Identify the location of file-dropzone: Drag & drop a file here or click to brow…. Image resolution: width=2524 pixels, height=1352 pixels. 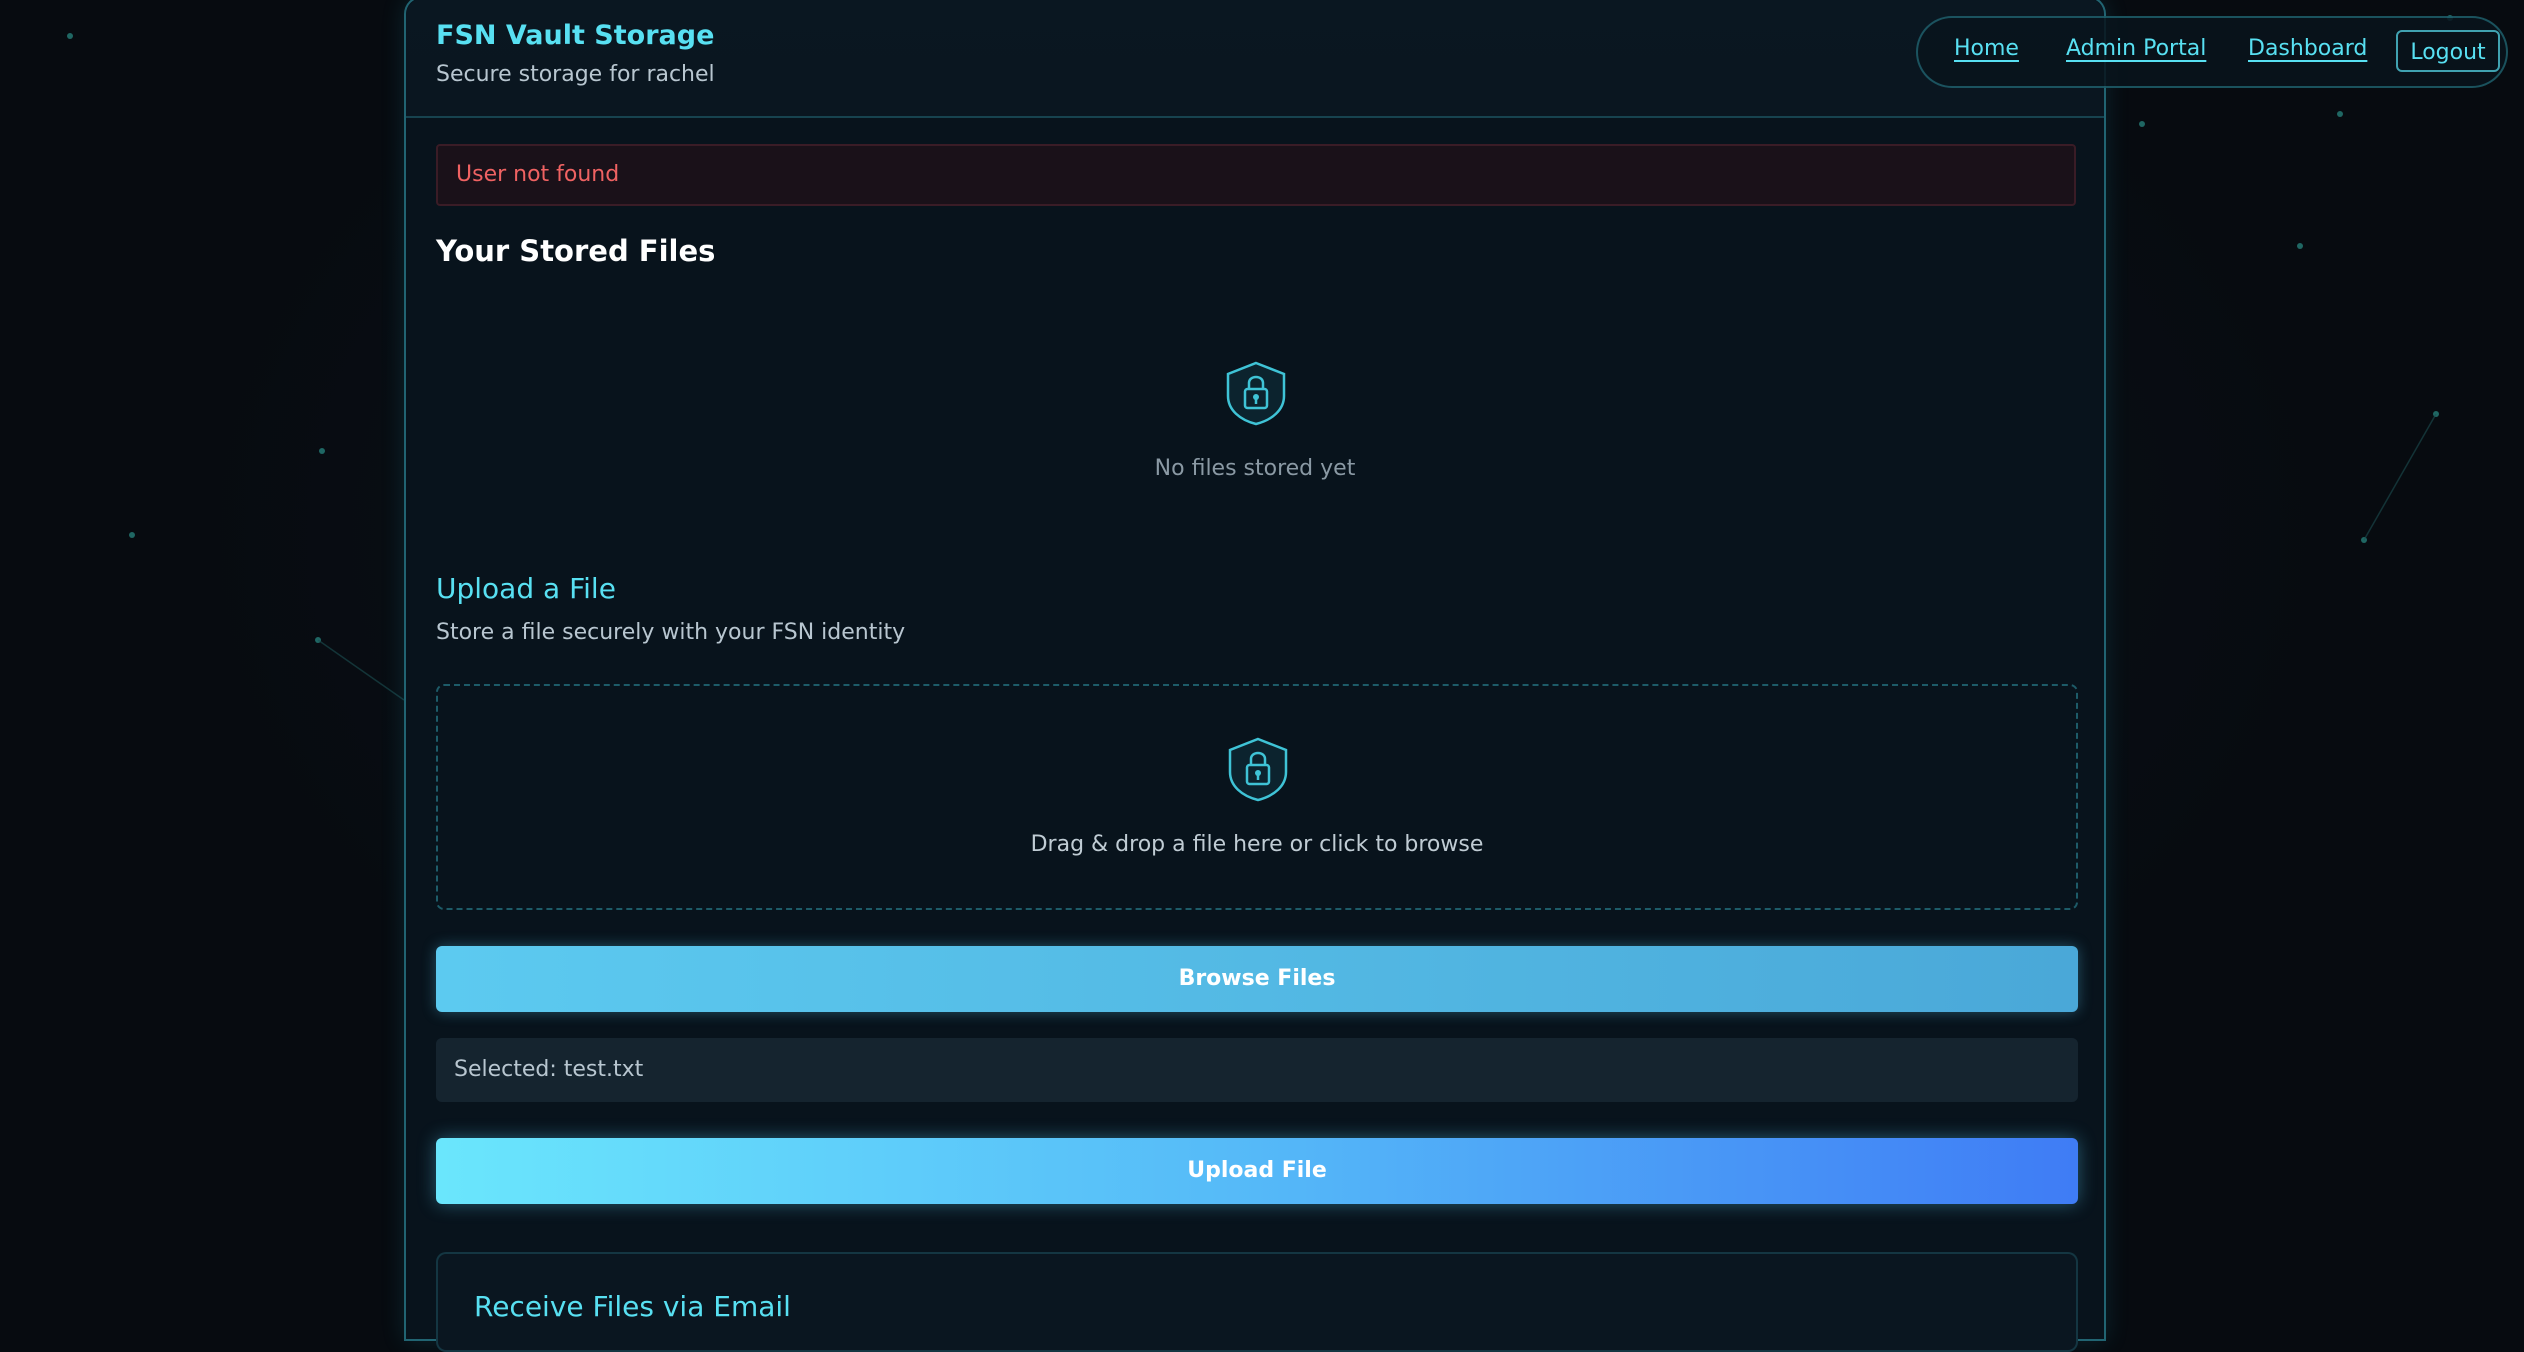
(1257, 797).